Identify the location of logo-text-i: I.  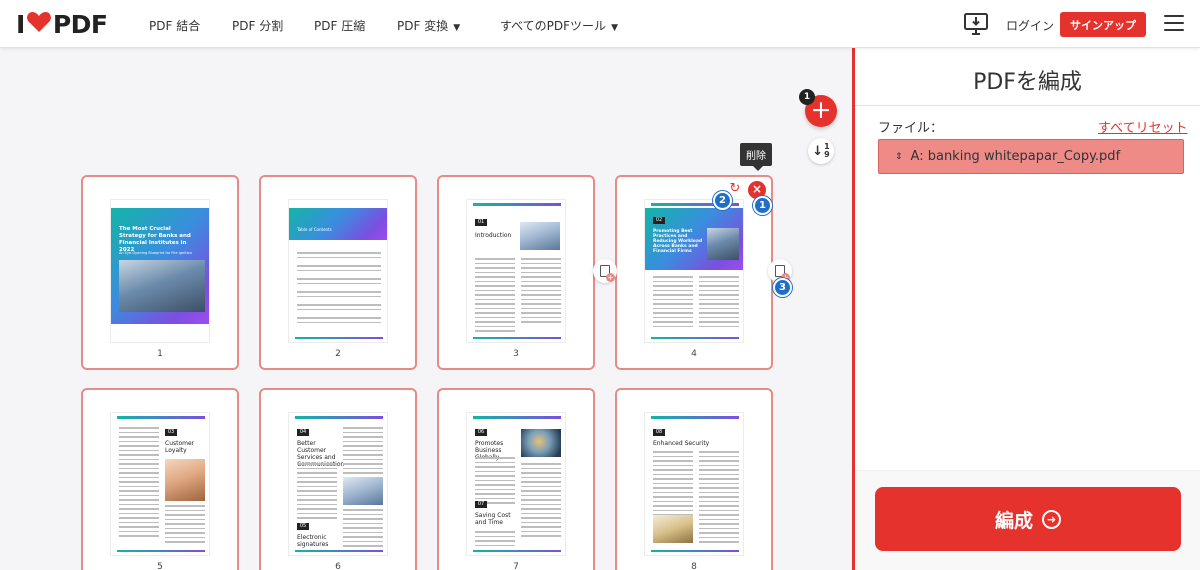
(20, 24).